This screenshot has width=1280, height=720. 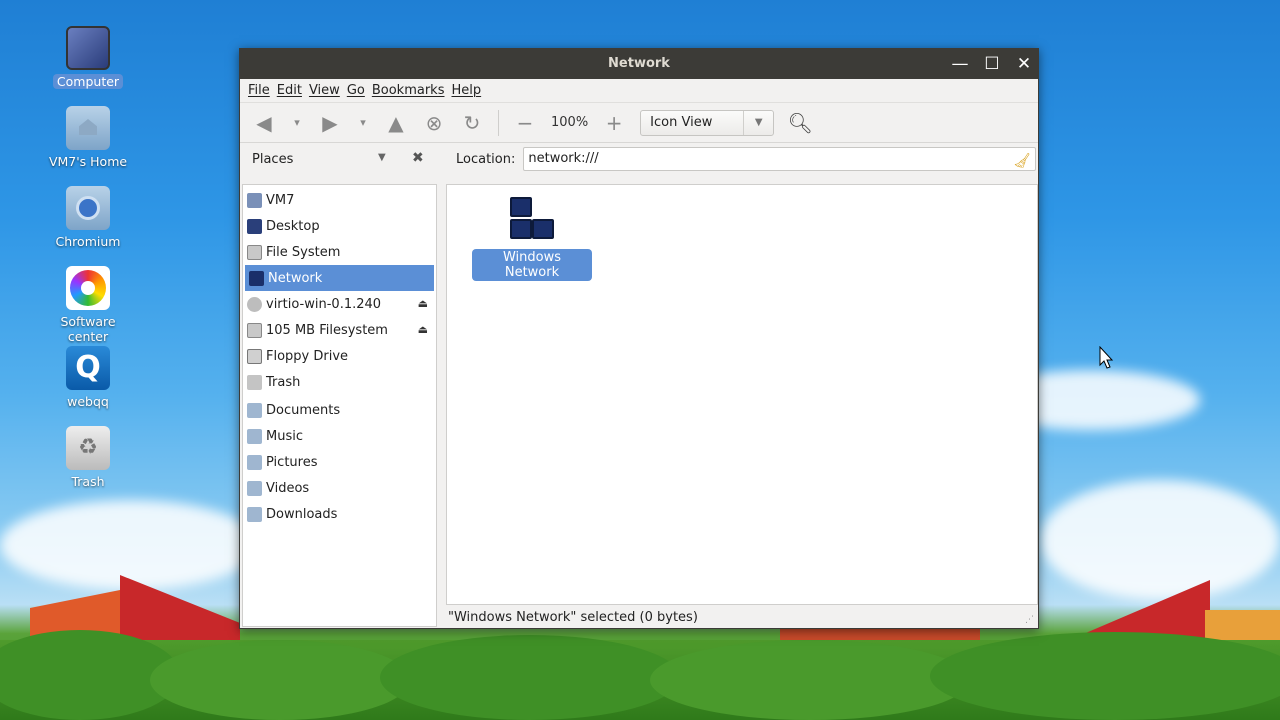 I want to click on desktop-icon-label: Computer, so click(x=88, y=81).